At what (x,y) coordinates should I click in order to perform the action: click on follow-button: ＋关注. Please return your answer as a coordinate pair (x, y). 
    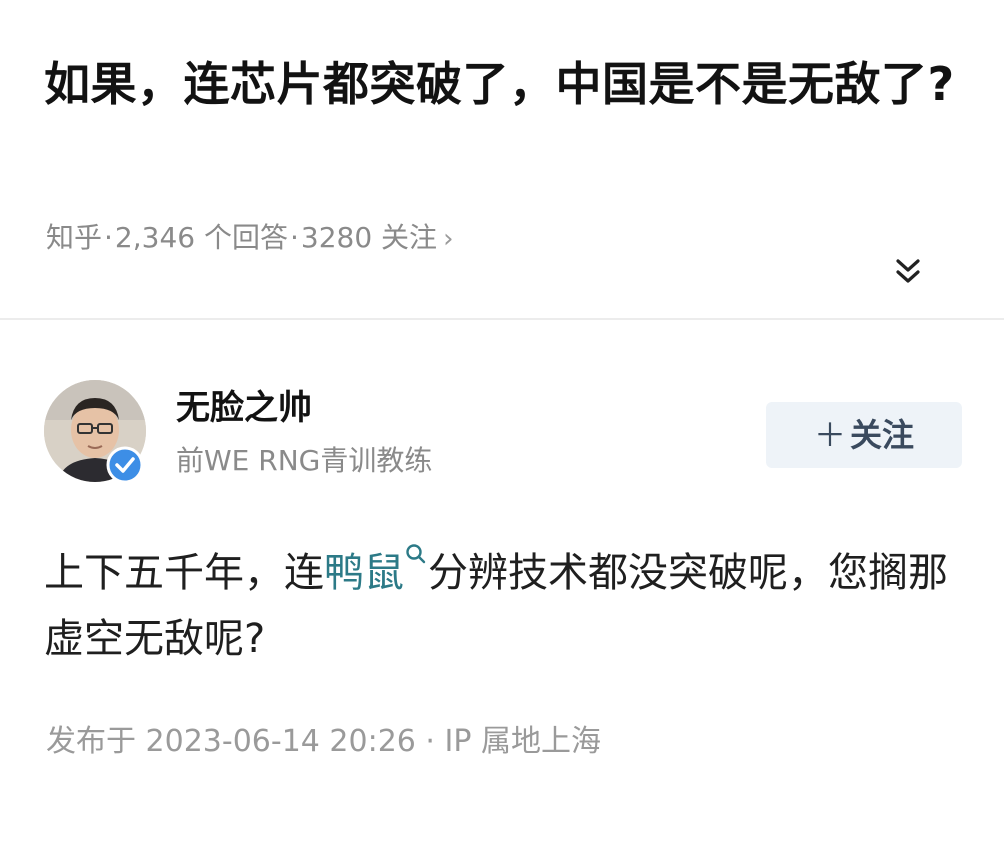
    Looking at the image, I should click on (864, 435).